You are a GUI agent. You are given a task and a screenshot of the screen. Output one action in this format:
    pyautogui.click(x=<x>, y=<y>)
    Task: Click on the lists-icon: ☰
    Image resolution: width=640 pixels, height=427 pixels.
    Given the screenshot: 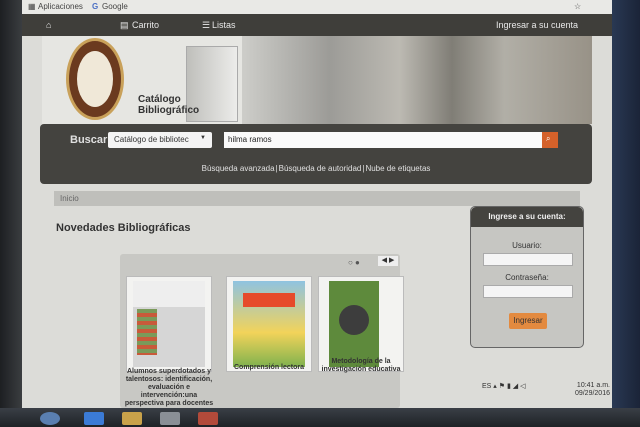 What is the action you would take?
    pyautogui.click(x=206, y=25)
    